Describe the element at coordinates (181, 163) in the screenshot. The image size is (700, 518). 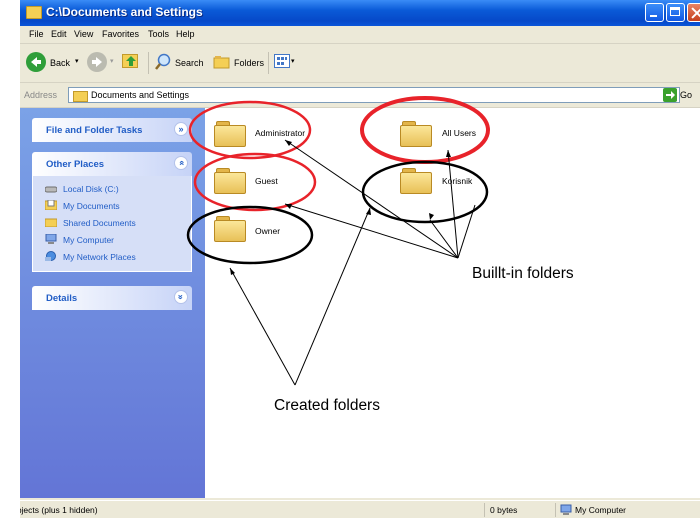
I see `collapse-chevron-icon: »` at that location.